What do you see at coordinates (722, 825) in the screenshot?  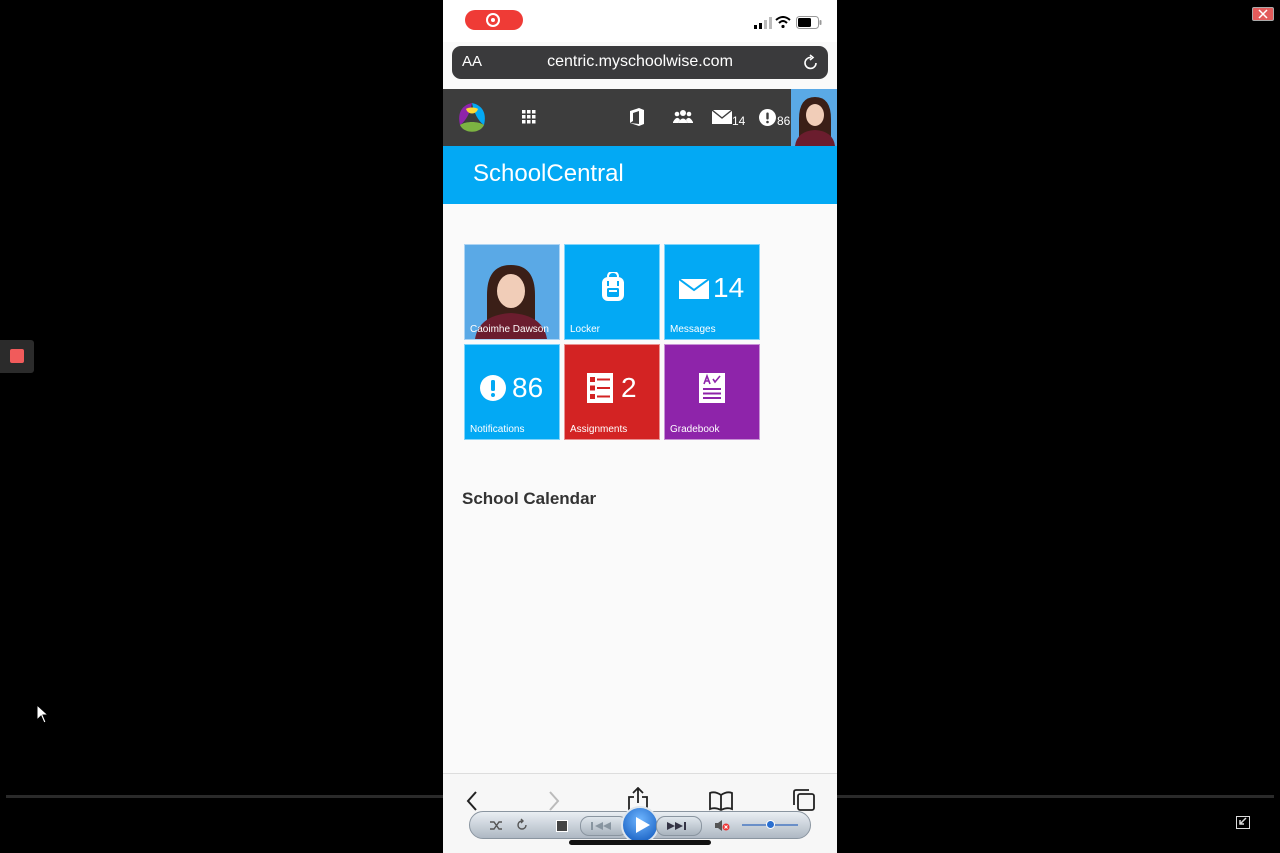 I see `mute-icon` at bounding box center [722, 825].